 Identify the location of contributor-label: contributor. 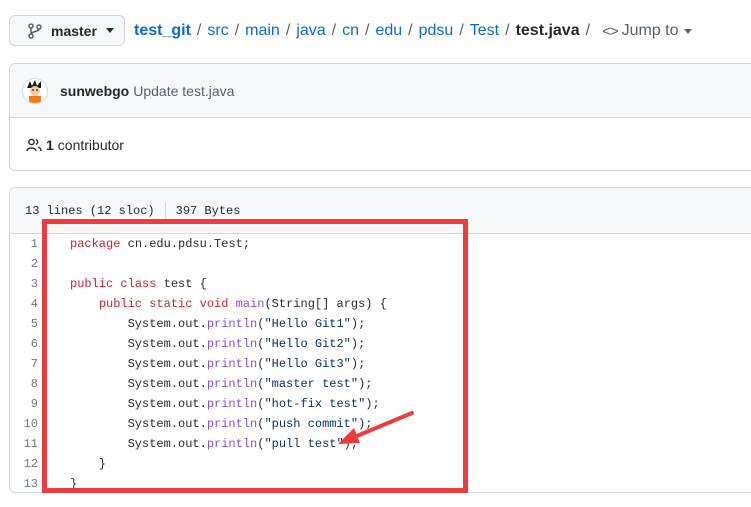
(90, 144).